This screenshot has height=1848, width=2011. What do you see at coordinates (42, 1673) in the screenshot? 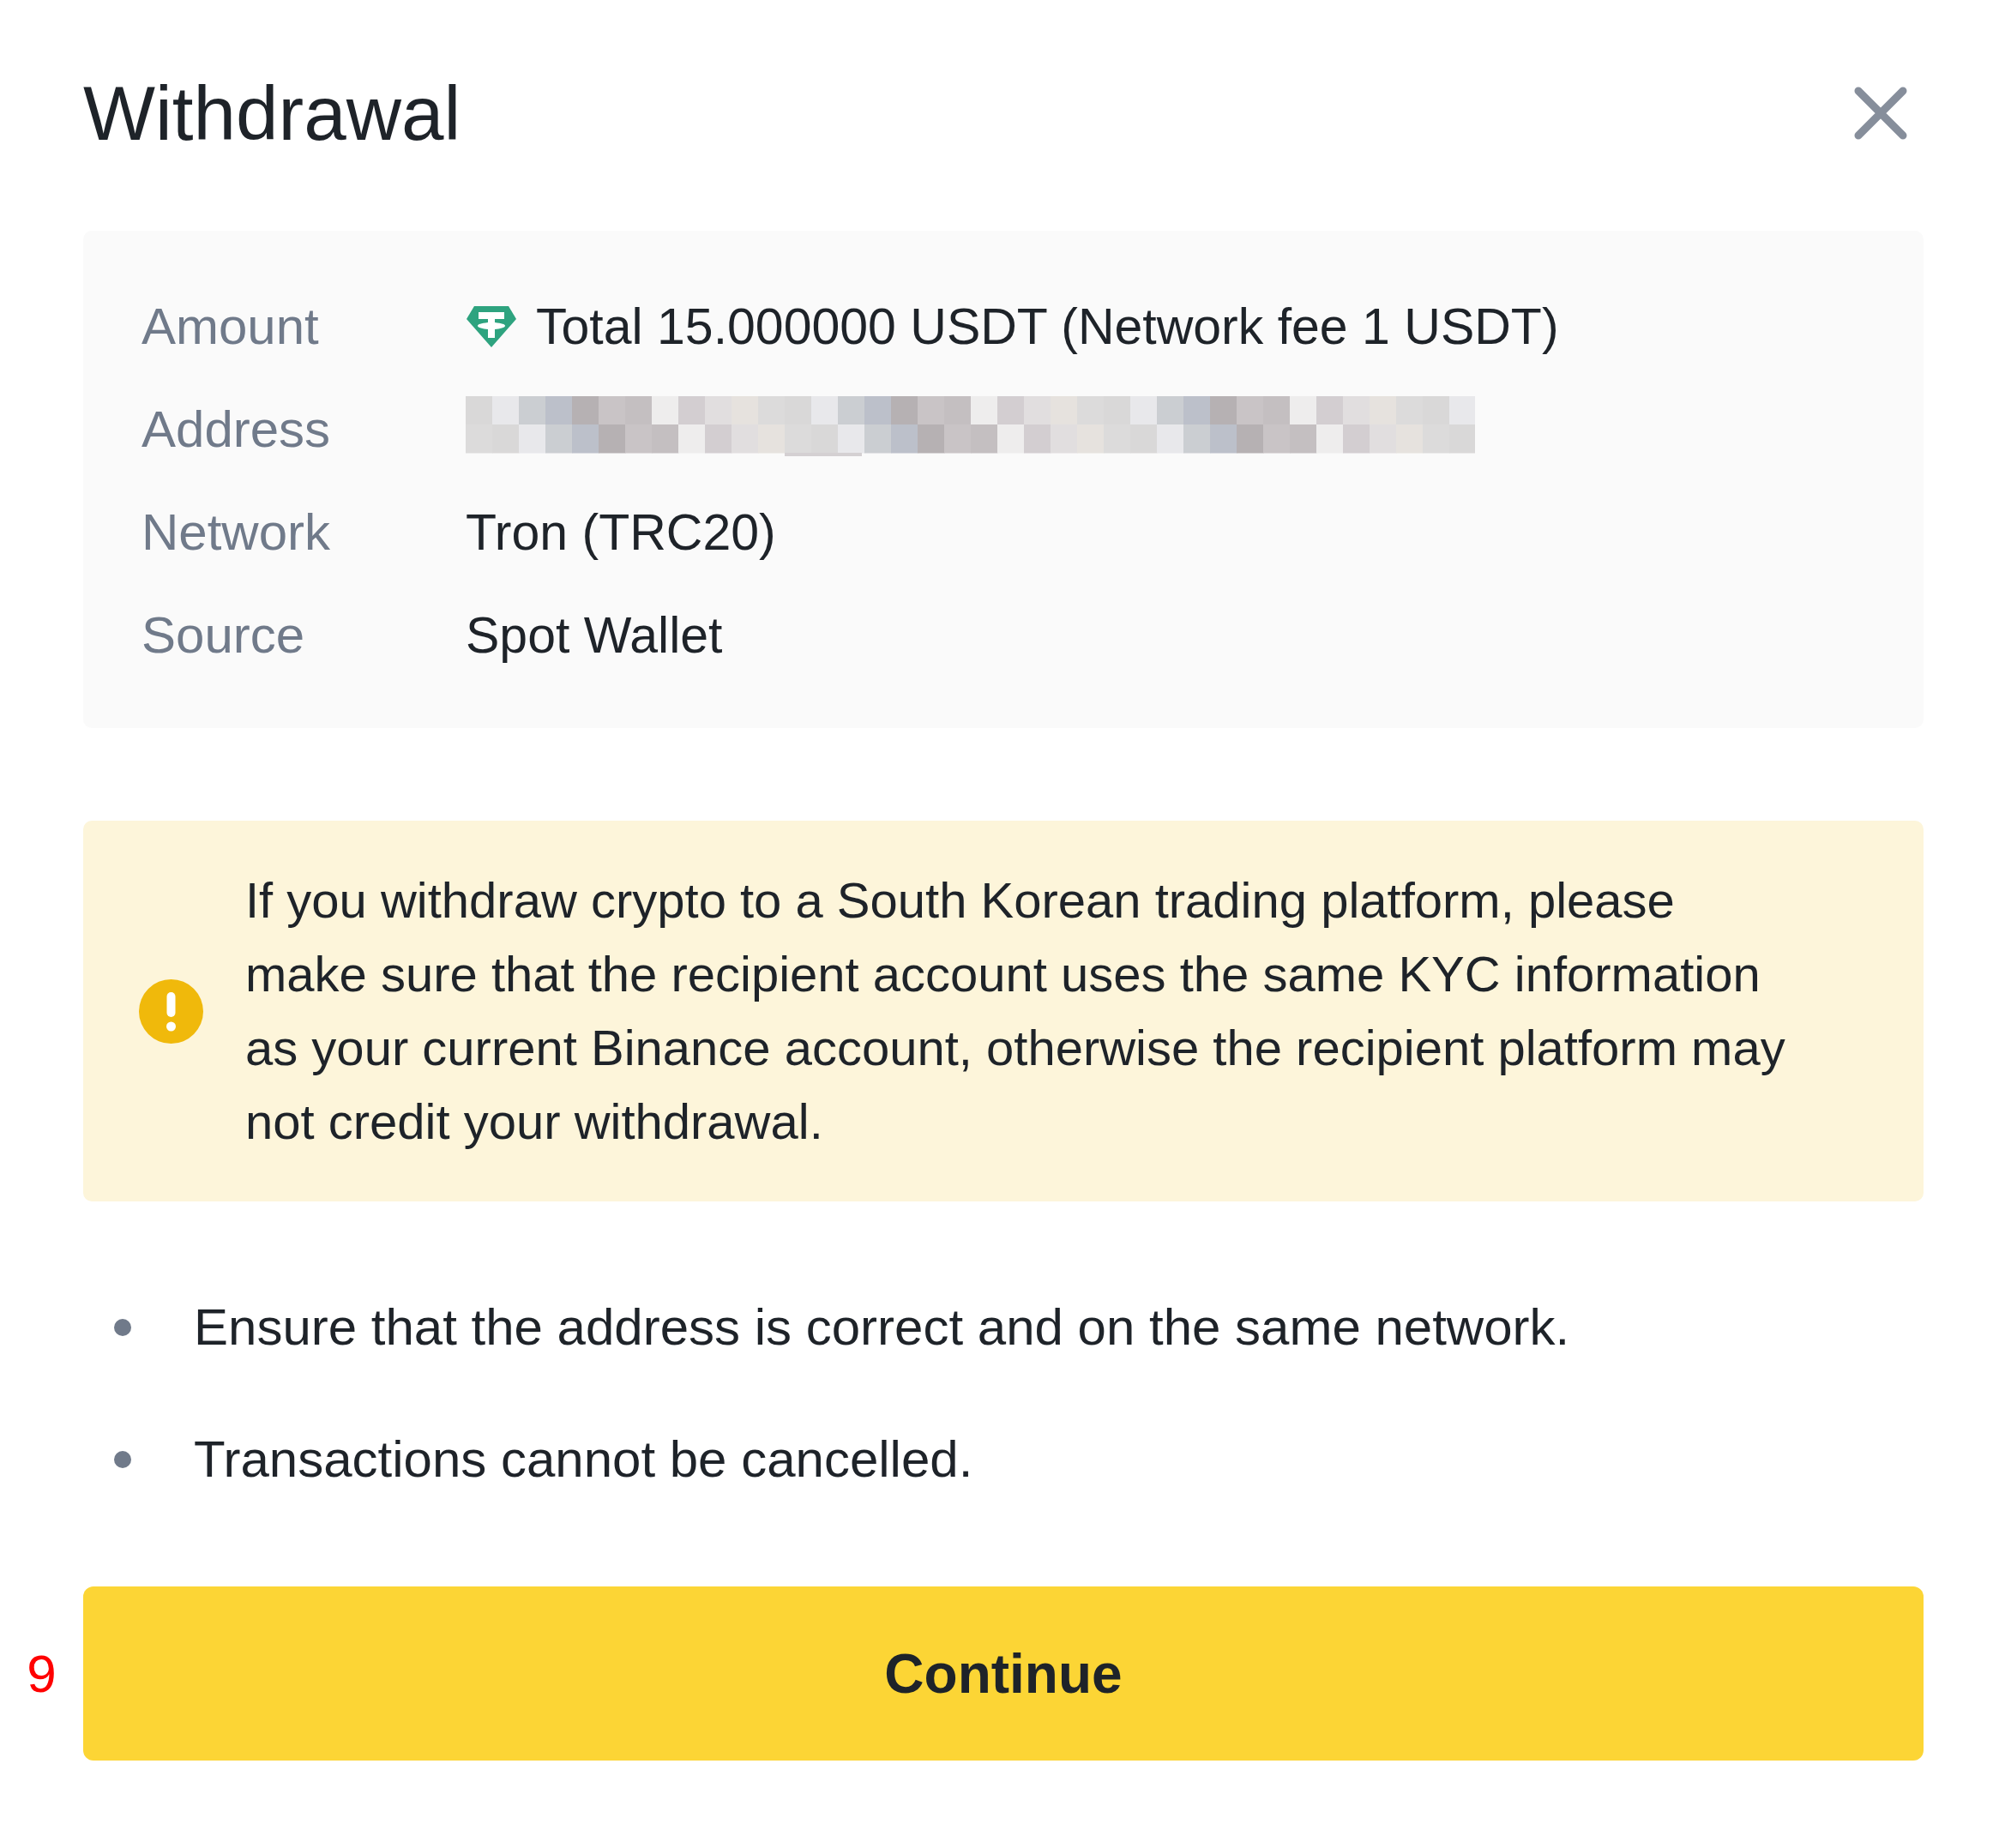
I see `step-number: 9` at bounding box center [42, 1673].